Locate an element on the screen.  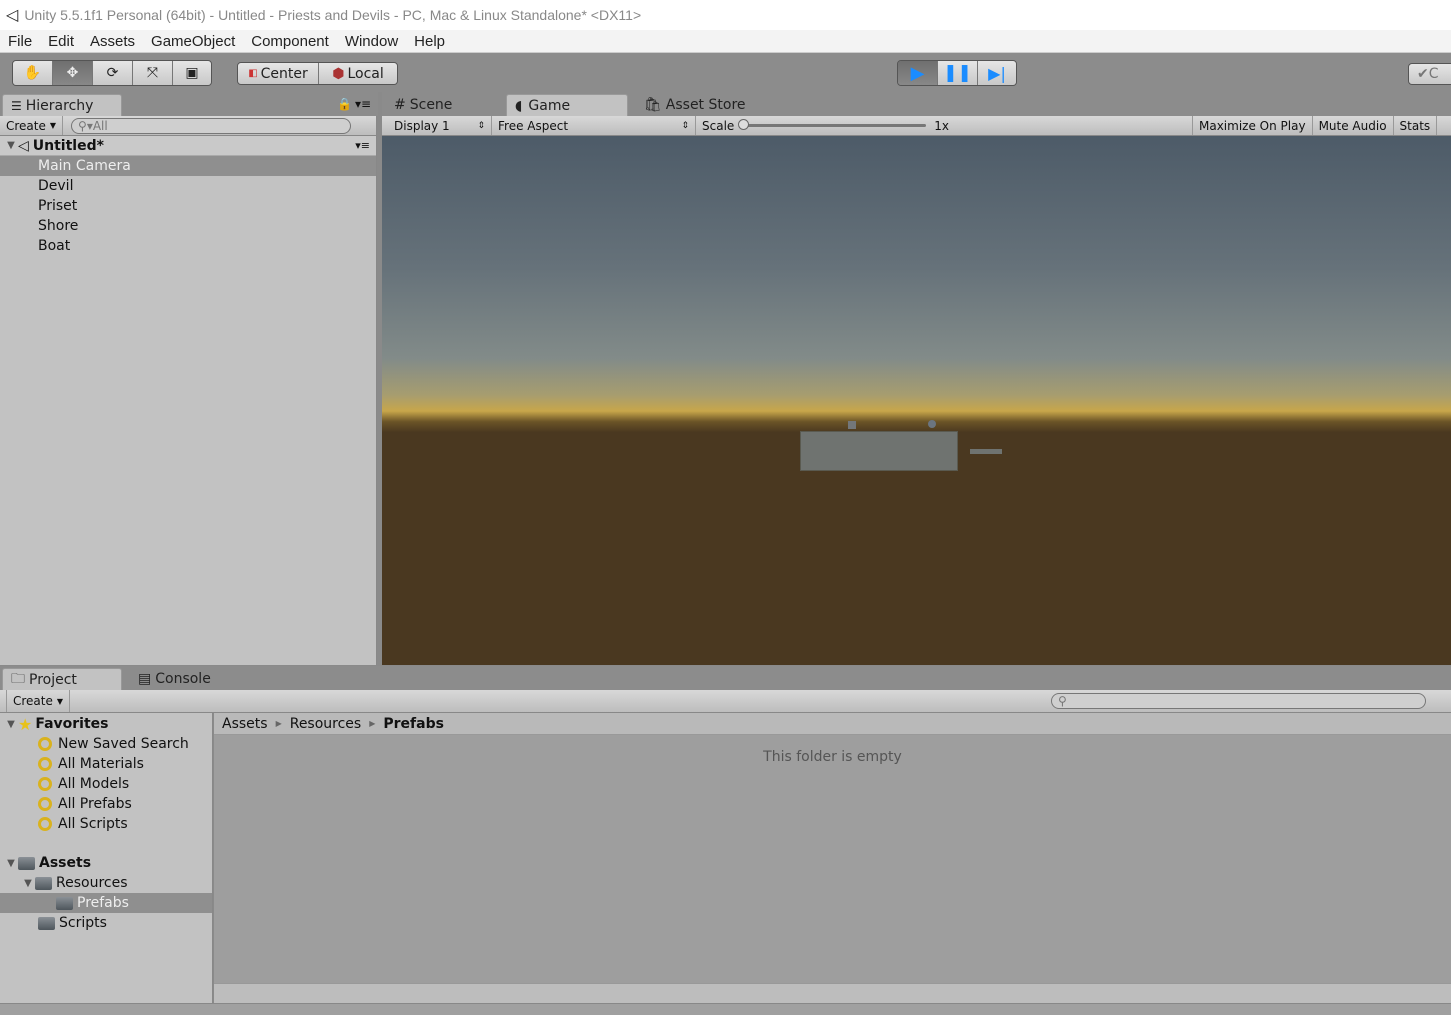
item-label: Resources is located at coordinates (92, 883).